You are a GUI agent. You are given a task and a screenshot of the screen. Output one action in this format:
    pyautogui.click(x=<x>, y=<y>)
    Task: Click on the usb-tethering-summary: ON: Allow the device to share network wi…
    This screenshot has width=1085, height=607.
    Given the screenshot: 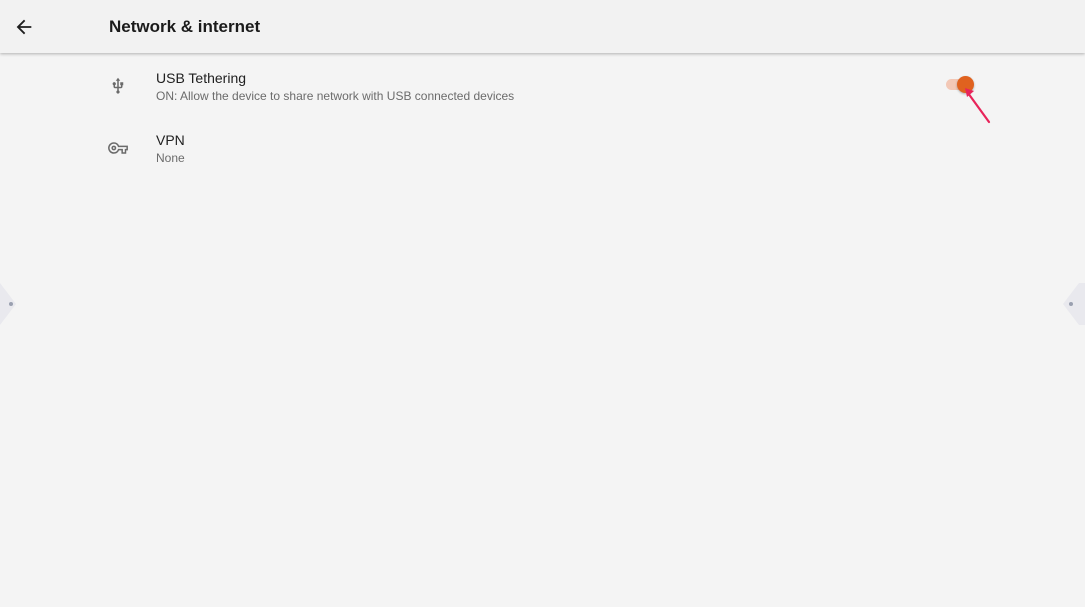 What is the action you would take?
    pyautogui.click(x=335, y=96)
    